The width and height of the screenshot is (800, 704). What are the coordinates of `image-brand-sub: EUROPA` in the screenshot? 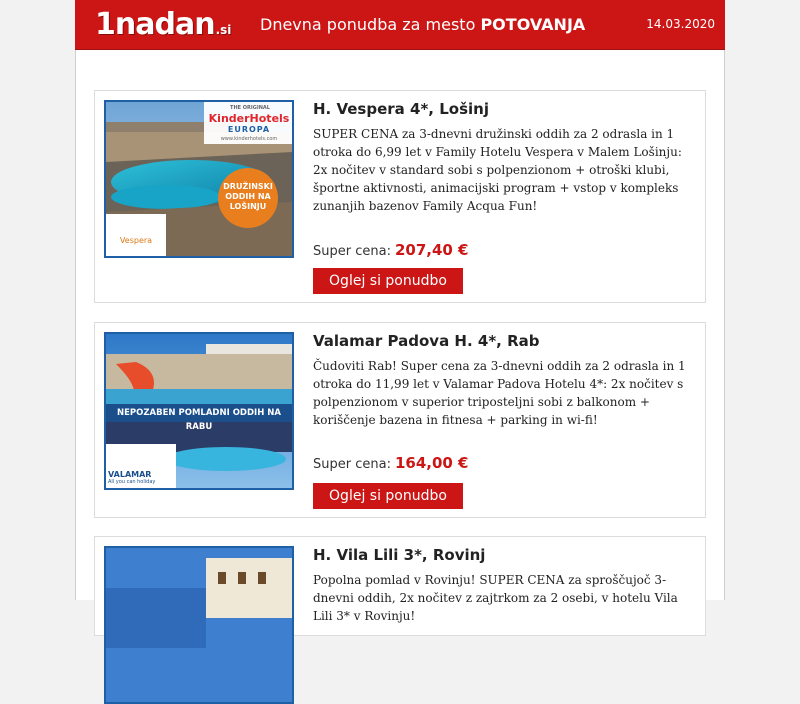 It's located at (249, 129).